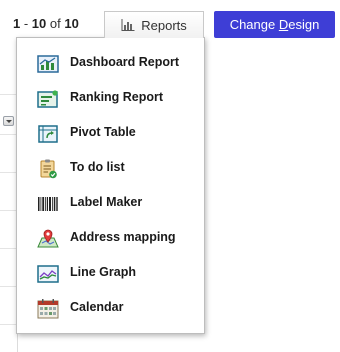  What do you see at coordinates (254, 24) in the screenshot?
I see `change-design-label-prefix: Change` at bounding box center [254, 24].